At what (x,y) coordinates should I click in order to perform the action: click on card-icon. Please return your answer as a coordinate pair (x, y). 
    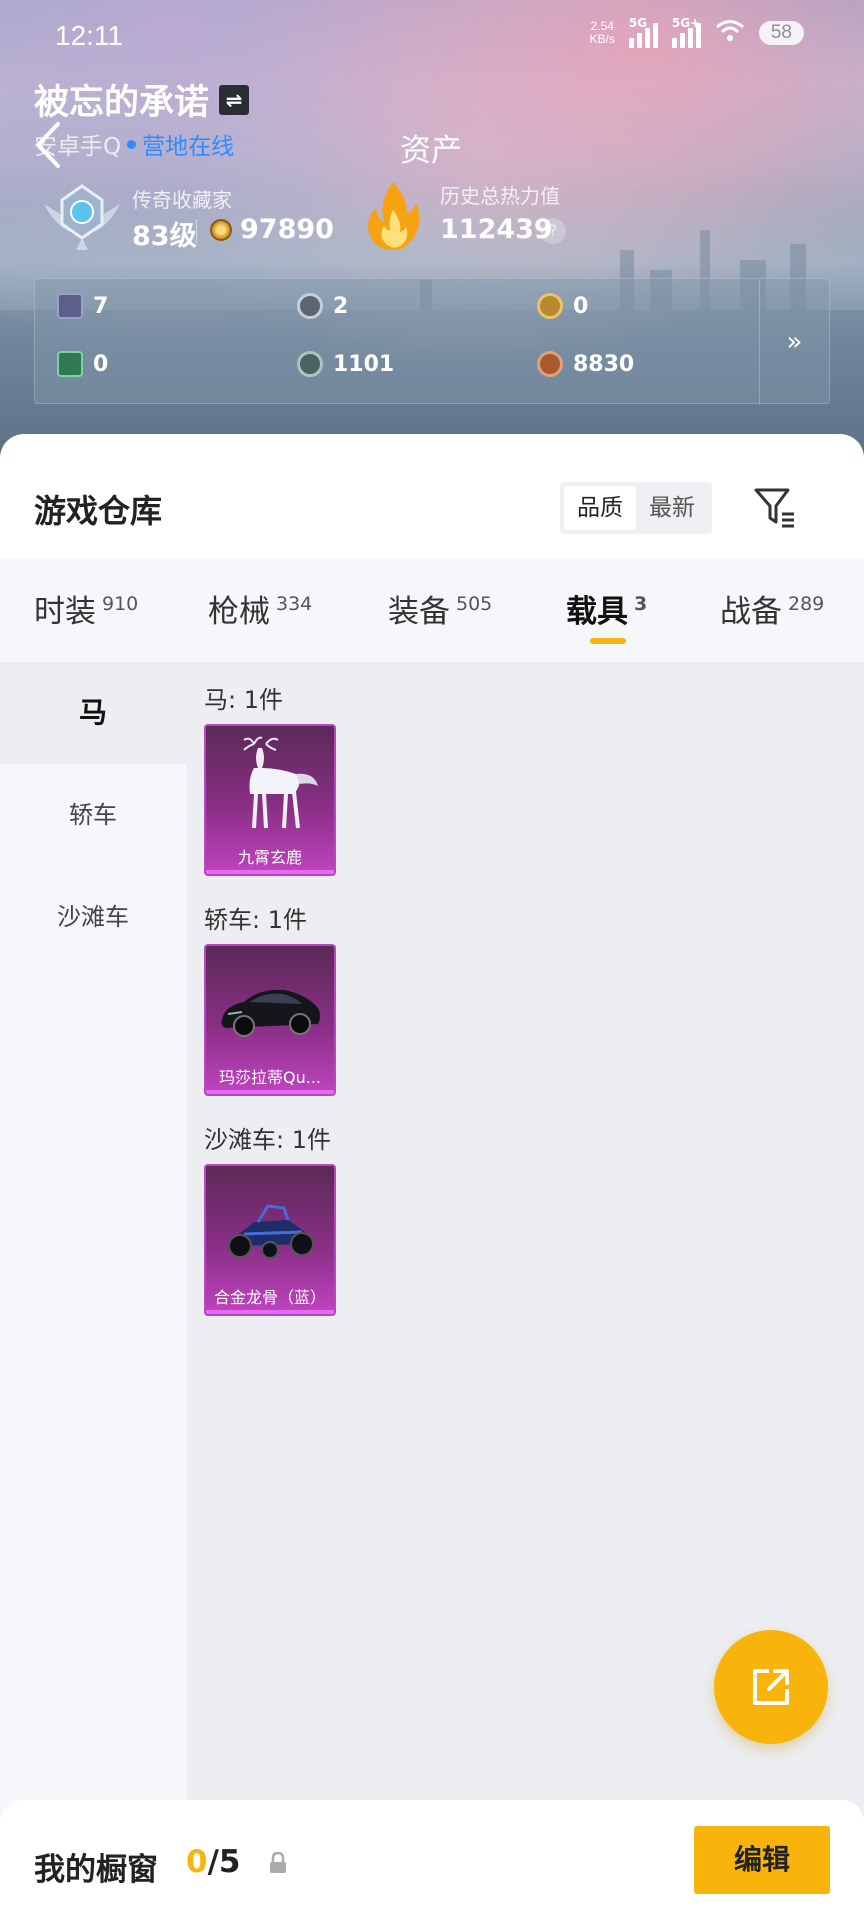
    Looking at the image, I should click on (70, 306).